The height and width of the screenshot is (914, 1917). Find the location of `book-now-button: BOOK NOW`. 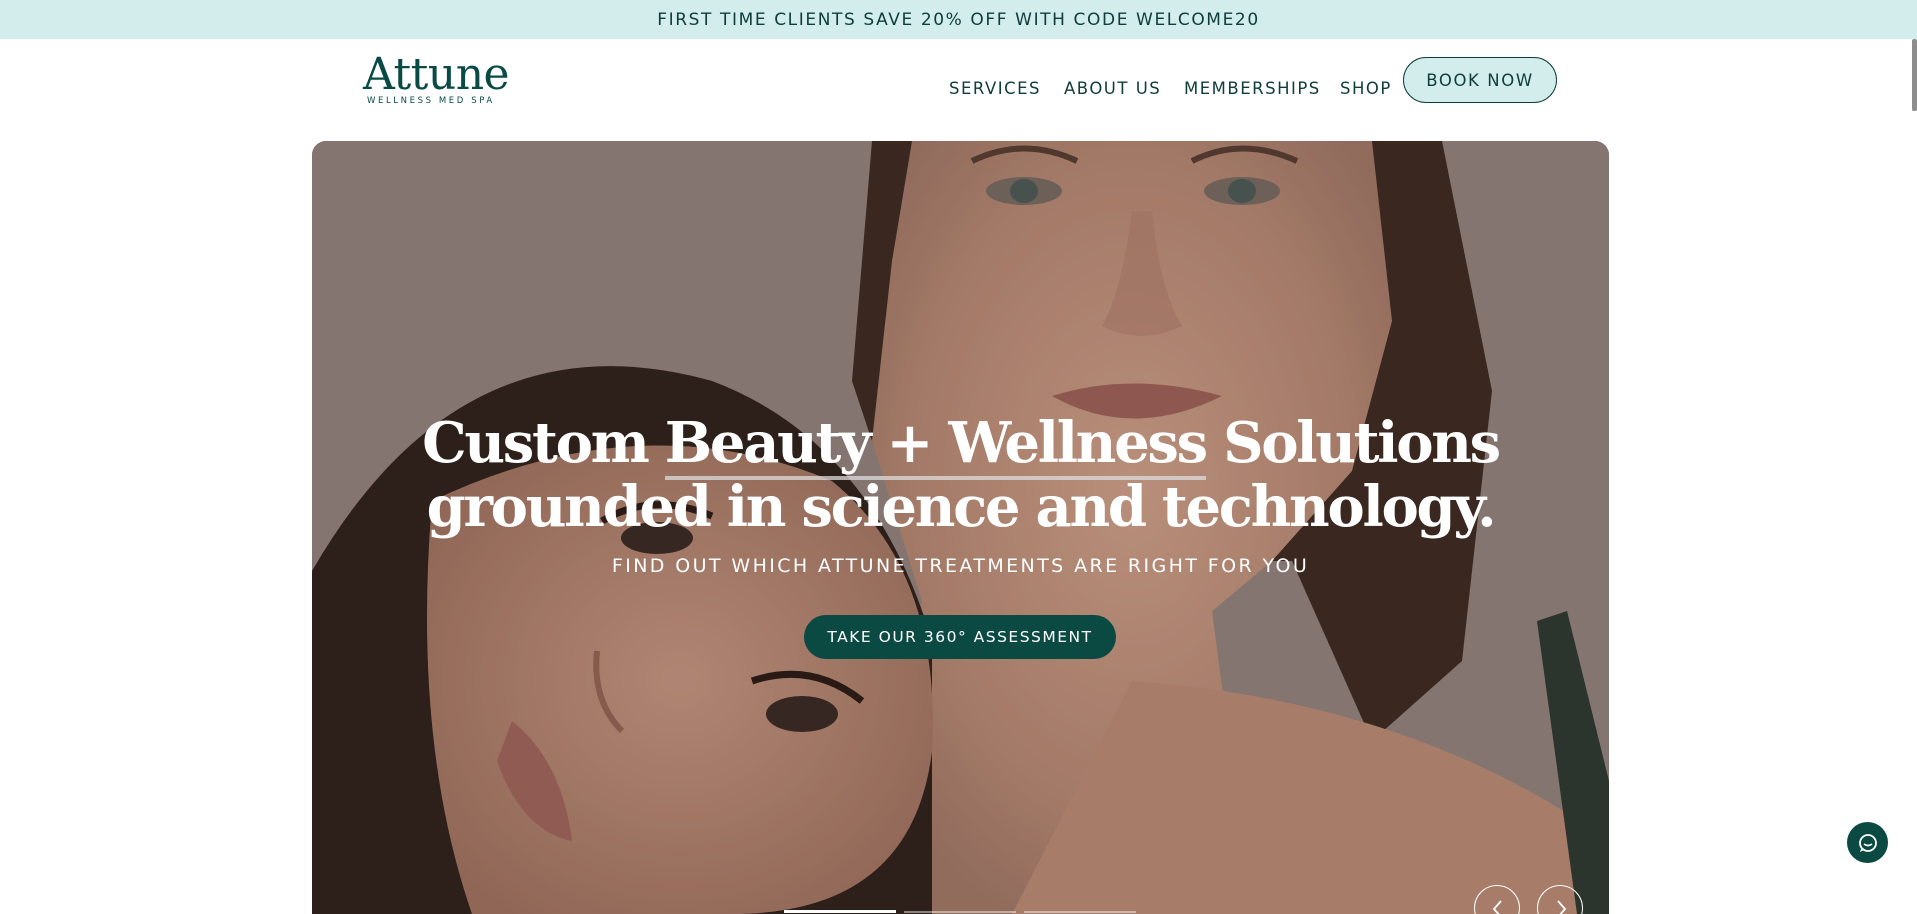

book-now-button: BOOK NOW is located at coordinates (1480, 80).